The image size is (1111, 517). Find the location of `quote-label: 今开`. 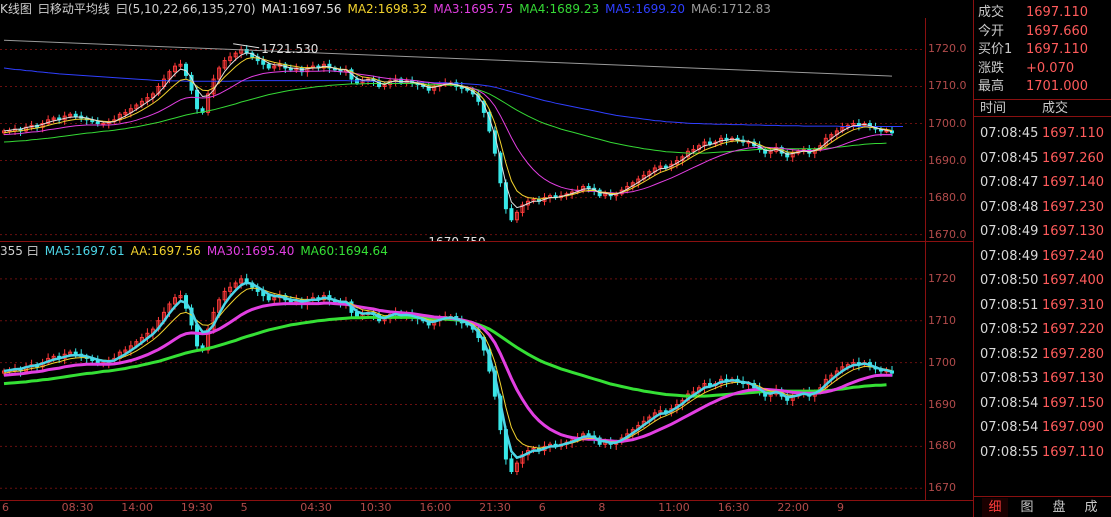

quote-label: 今开 is located at coordinates (991, 31).